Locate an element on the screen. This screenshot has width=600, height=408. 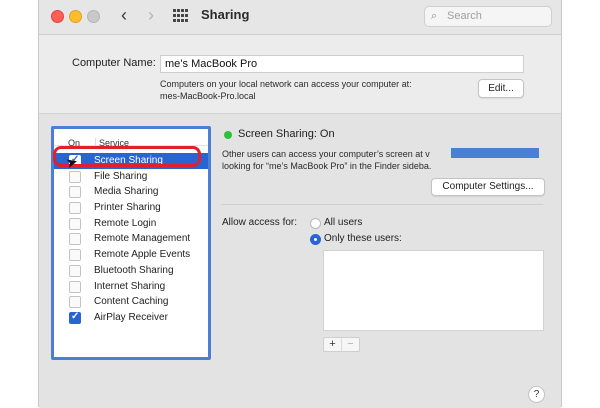
title-bar: ‹ › Sharing ⌕ Search is located at coordinates (300, 17).